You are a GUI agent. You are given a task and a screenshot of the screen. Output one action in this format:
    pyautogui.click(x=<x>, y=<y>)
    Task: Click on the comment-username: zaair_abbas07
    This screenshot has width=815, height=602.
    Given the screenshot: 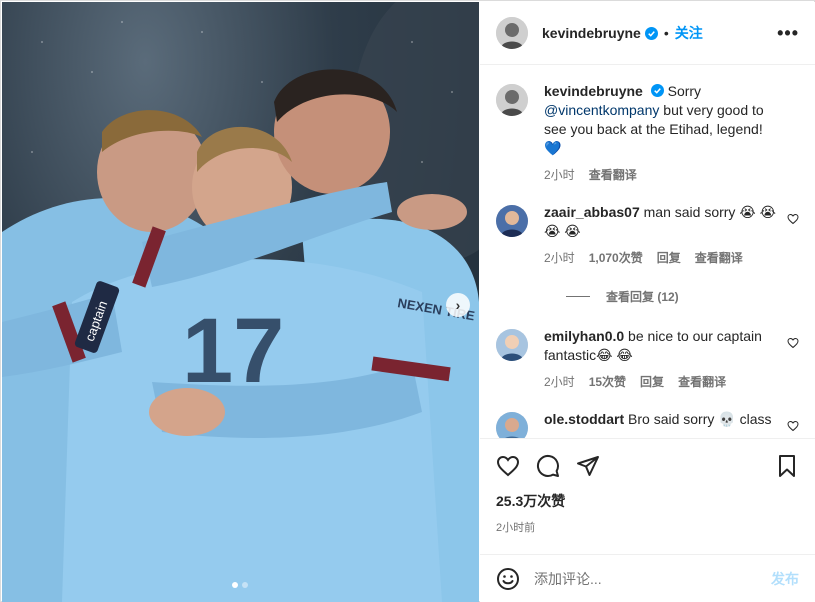 What is the action you would take?
    pyautogui.click(x=592, y=212)
    